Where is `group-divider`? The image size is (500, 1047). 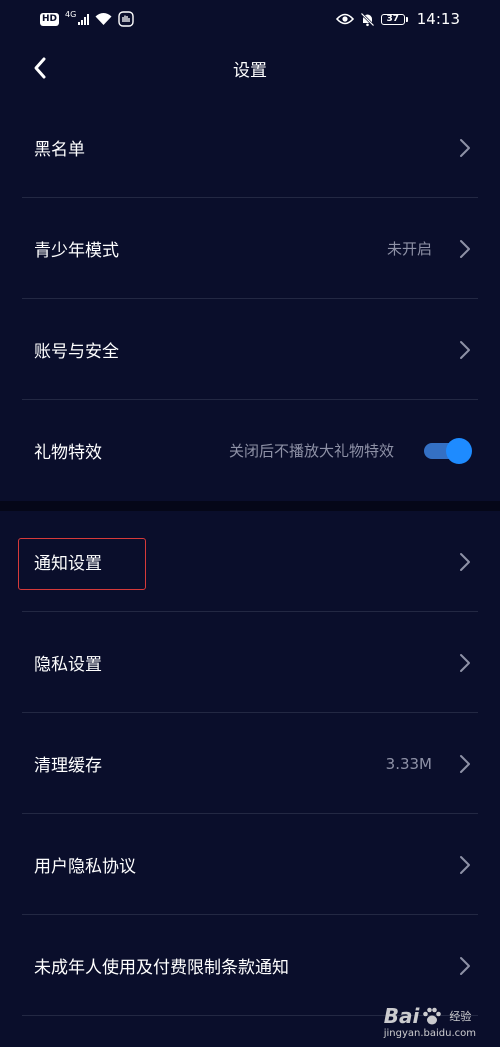 group-divider is located at coordinates (250, 506).